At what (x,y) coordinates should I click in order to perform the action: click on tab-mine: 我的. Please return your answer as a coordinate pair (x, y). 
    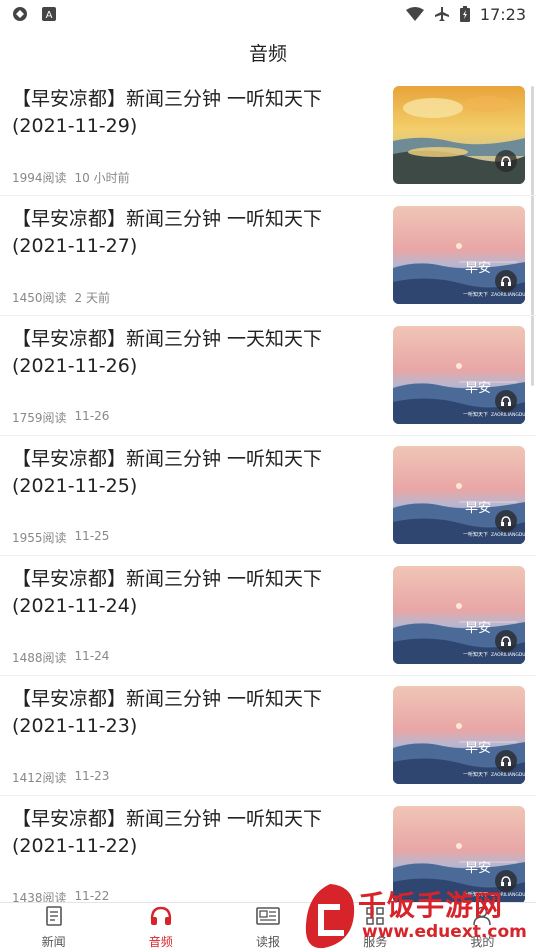
    Looking at the image, I should click on (482, 927).